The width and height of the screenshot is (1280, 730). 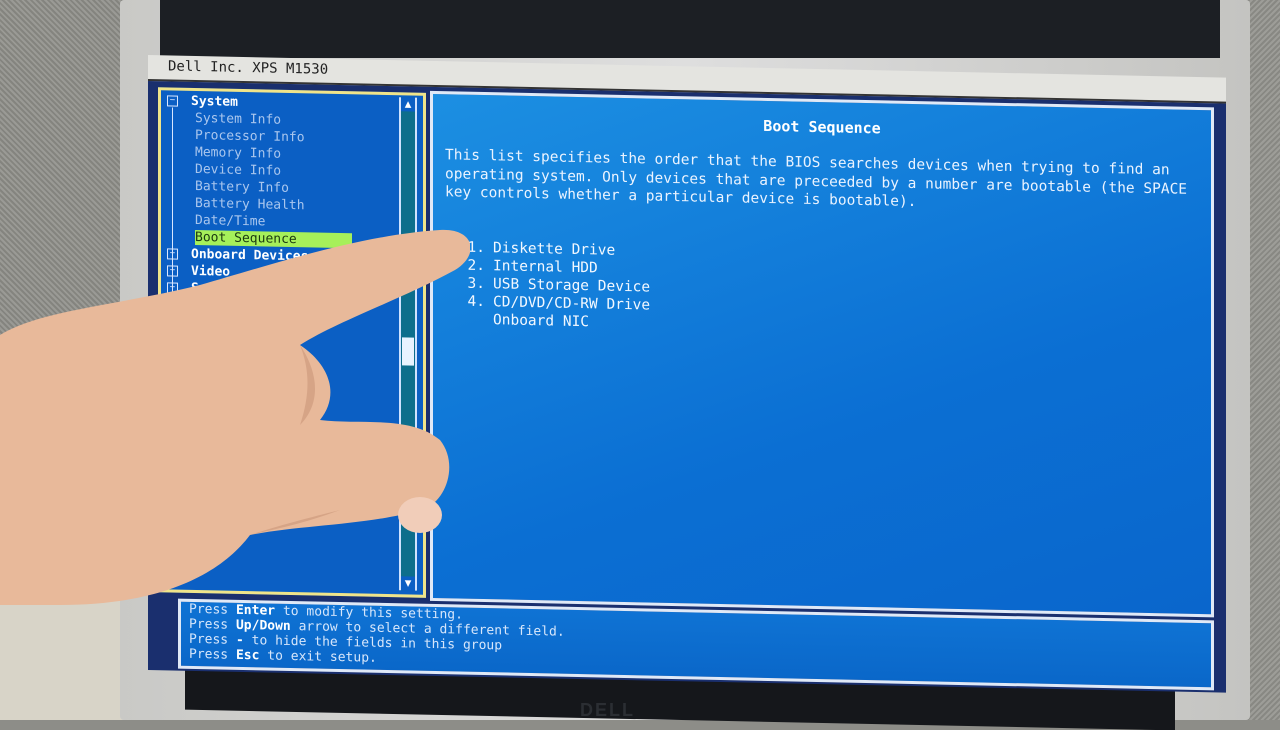 What do you see at coordinates (250, 255) in the screenshot?
I see `tree-item-label: Onboard Devices` at bounding box center [250, 255].